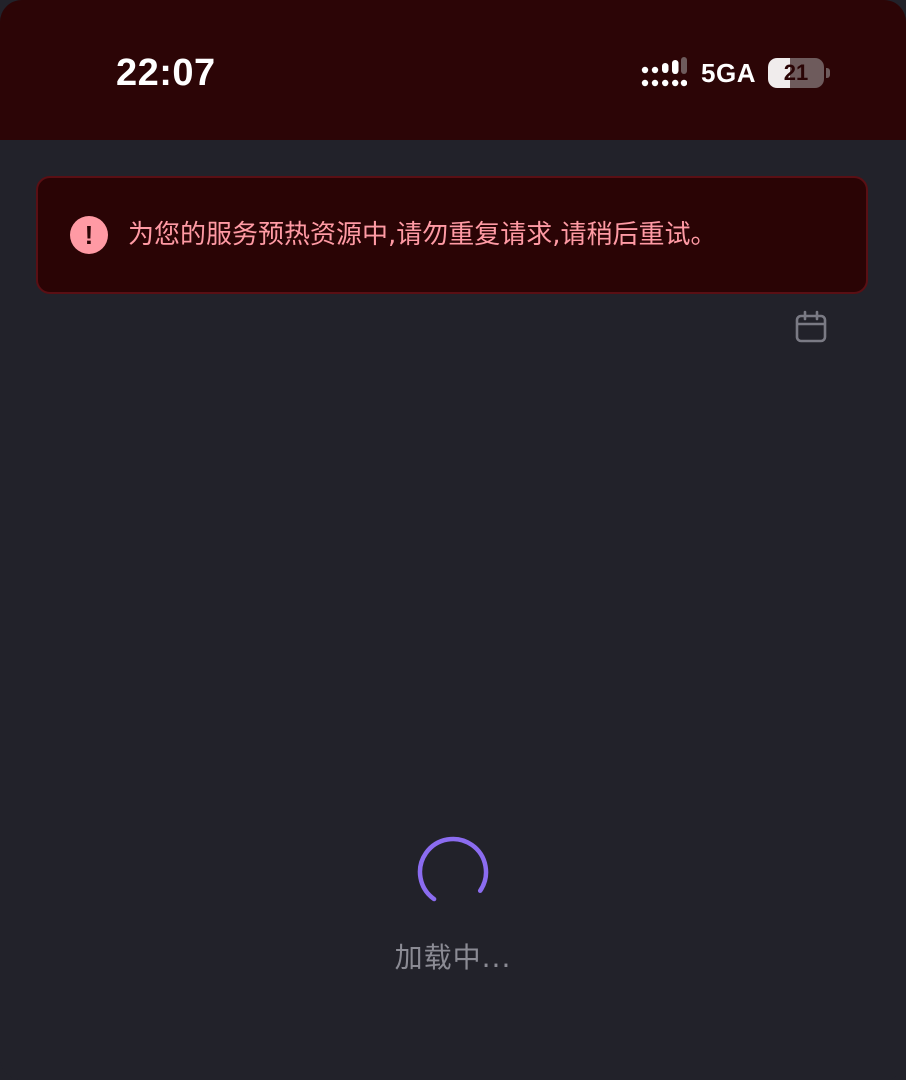 Image resolution: width=906 pixels, height=1080 pixels. Describe the element at coordinates (422, 235) in the screenshot. I see `alert-message: 为您的服务预热资源中,请勿重复请求,请稍后重试。` at that location.